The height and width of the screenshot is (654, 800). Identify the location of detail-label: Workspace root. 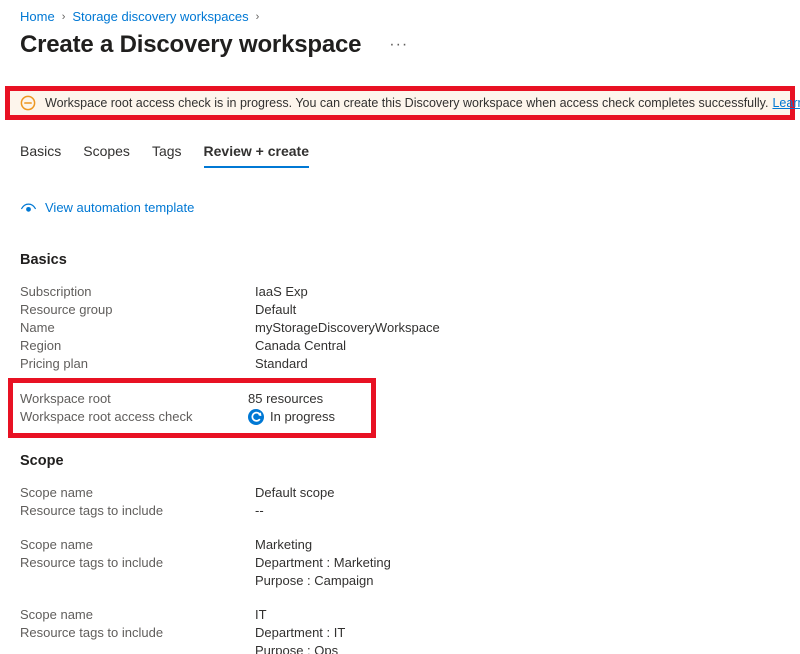
(65, 398).